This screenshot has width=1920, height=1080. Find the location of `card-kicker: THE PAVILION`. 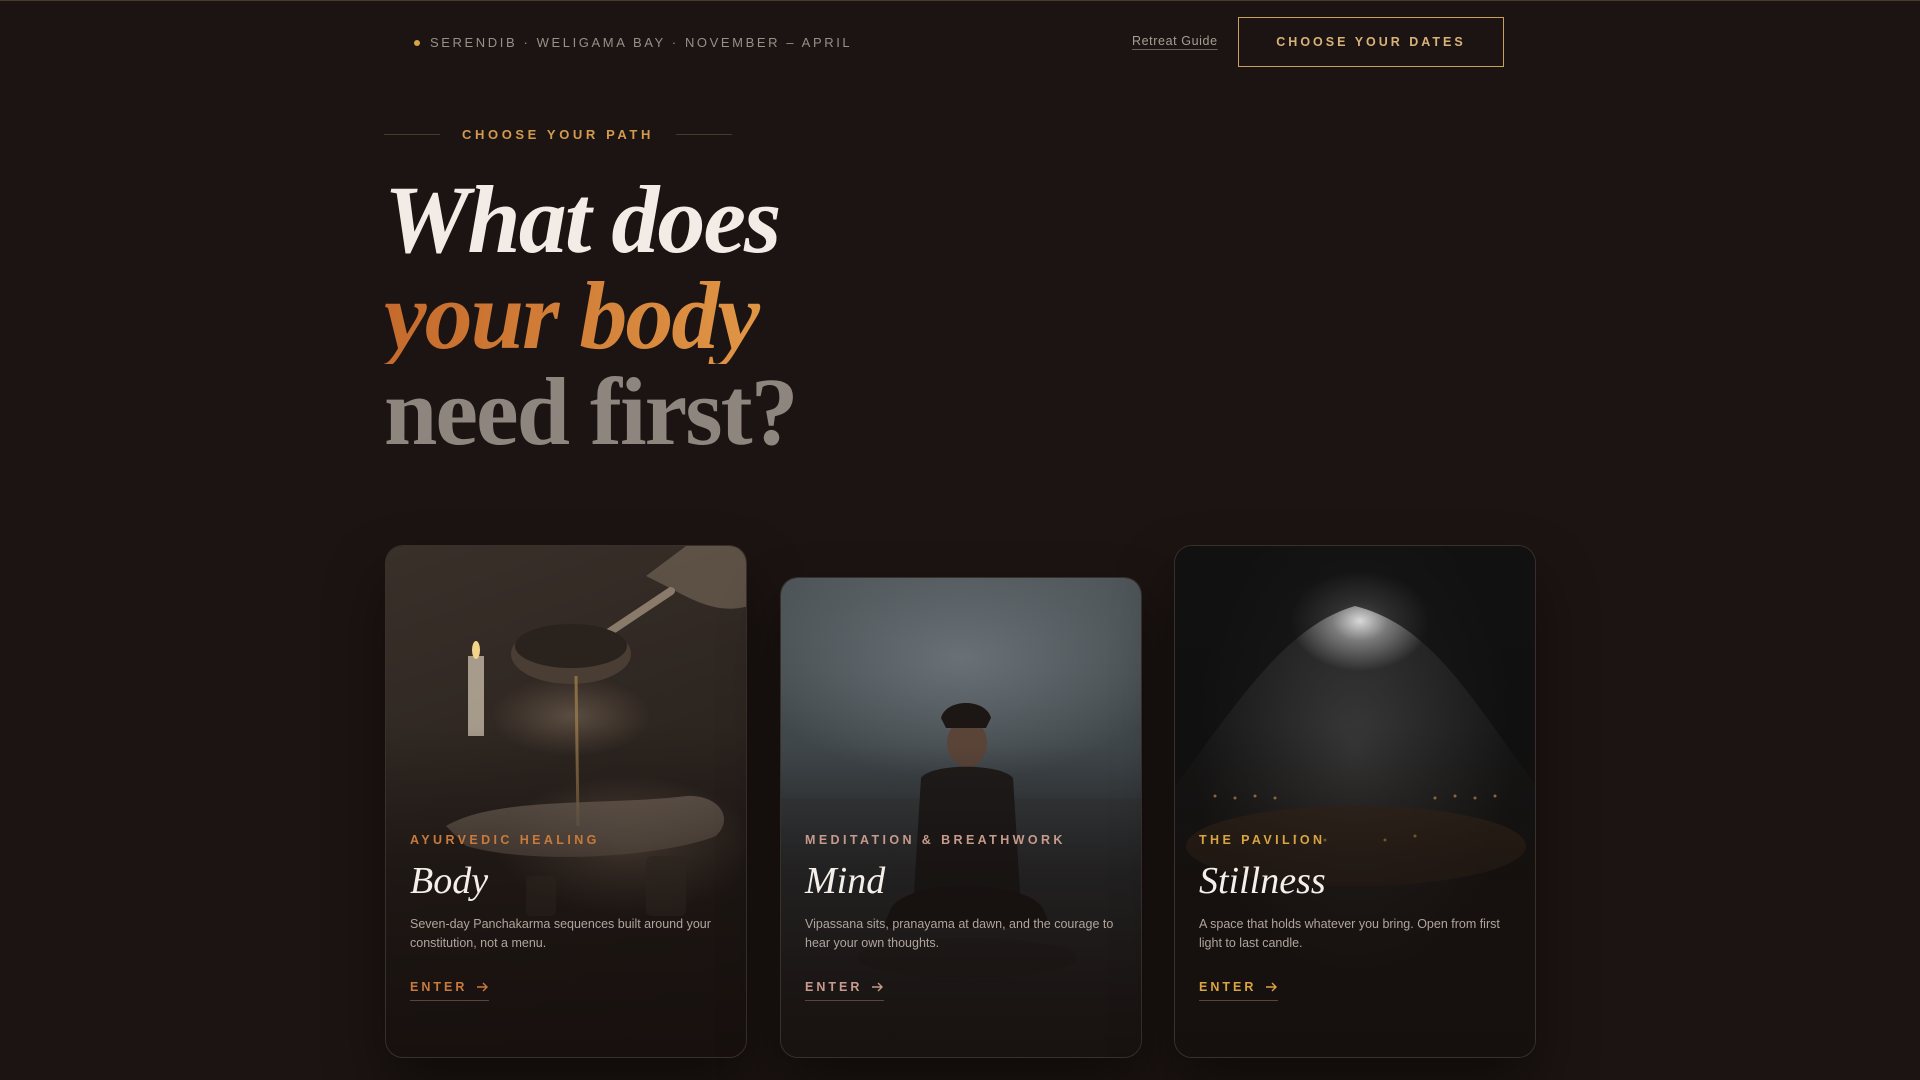

card-kicker: THE PAVILION is located at coordinates (1262, 840).